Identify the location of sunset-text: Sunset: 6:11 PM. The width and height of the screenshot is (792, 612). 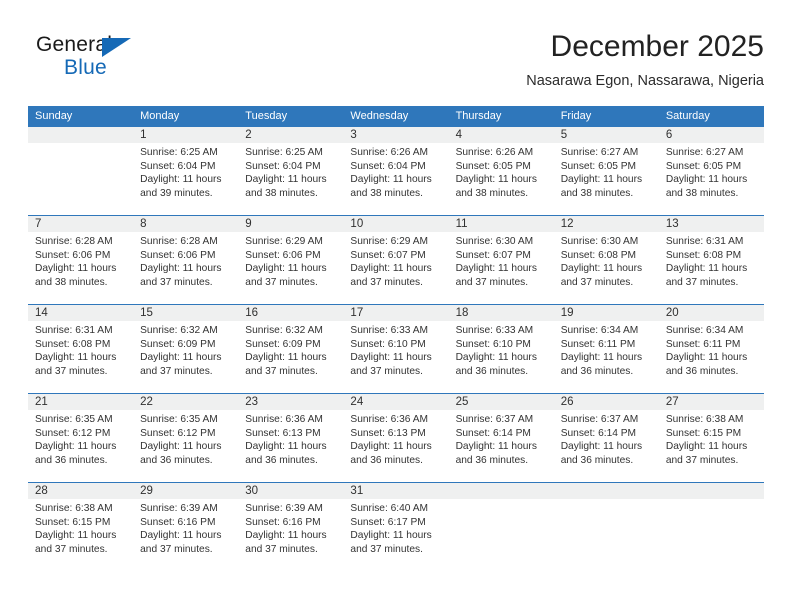
(598, 344).